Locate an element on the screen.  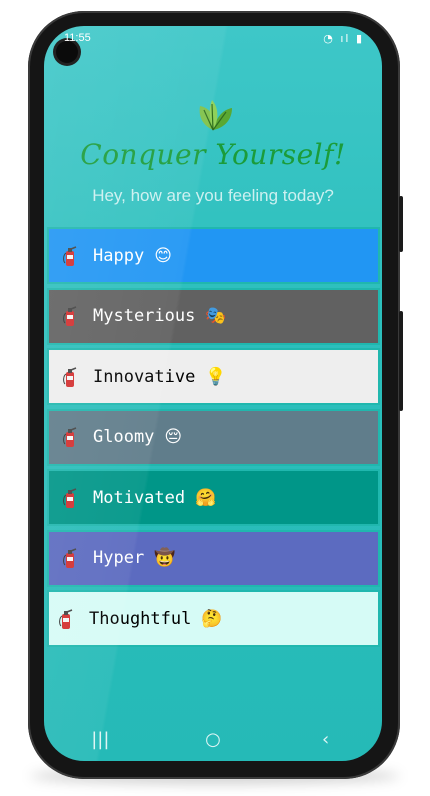
mood-item-gloomy: Gloomy 😔 is located at coordinates (213, 437).